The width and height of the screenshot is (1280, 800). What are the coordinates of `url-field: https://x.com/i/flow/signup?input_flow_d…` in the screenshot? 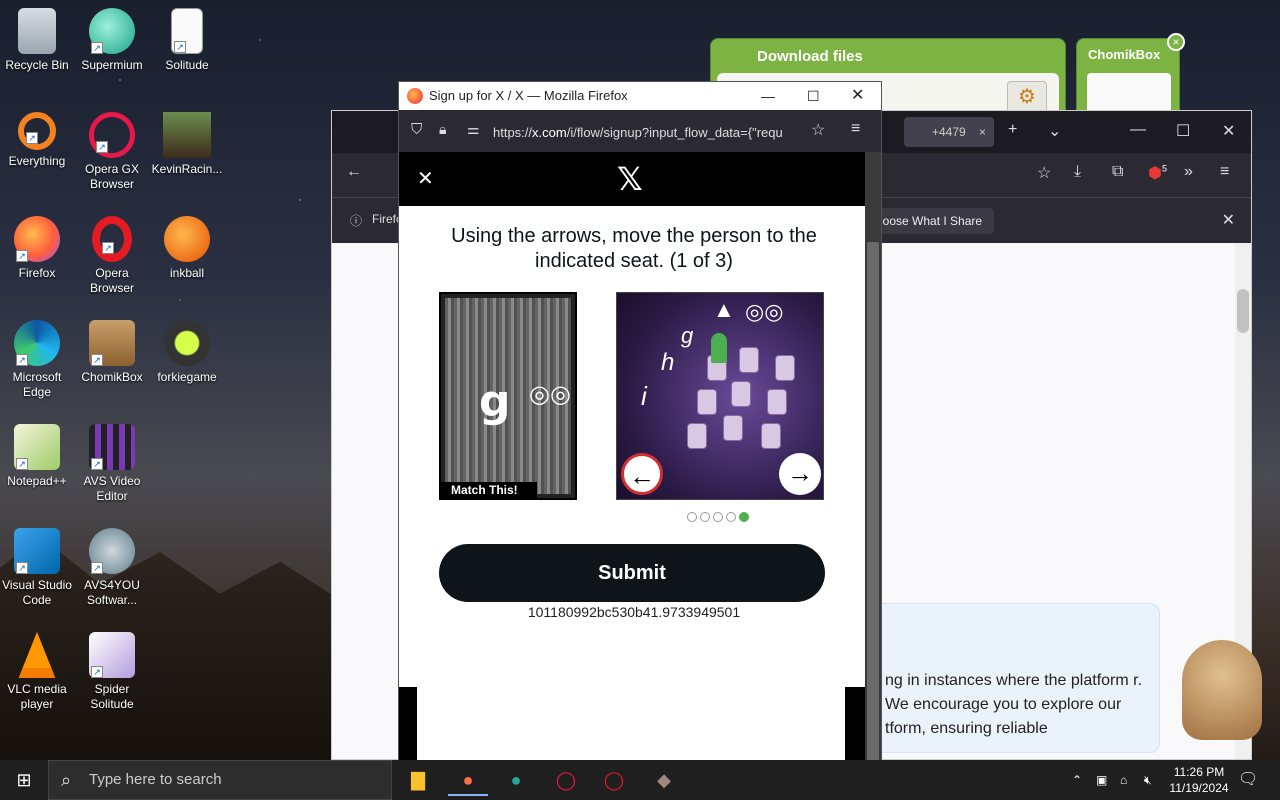 It's located at (649, 132).